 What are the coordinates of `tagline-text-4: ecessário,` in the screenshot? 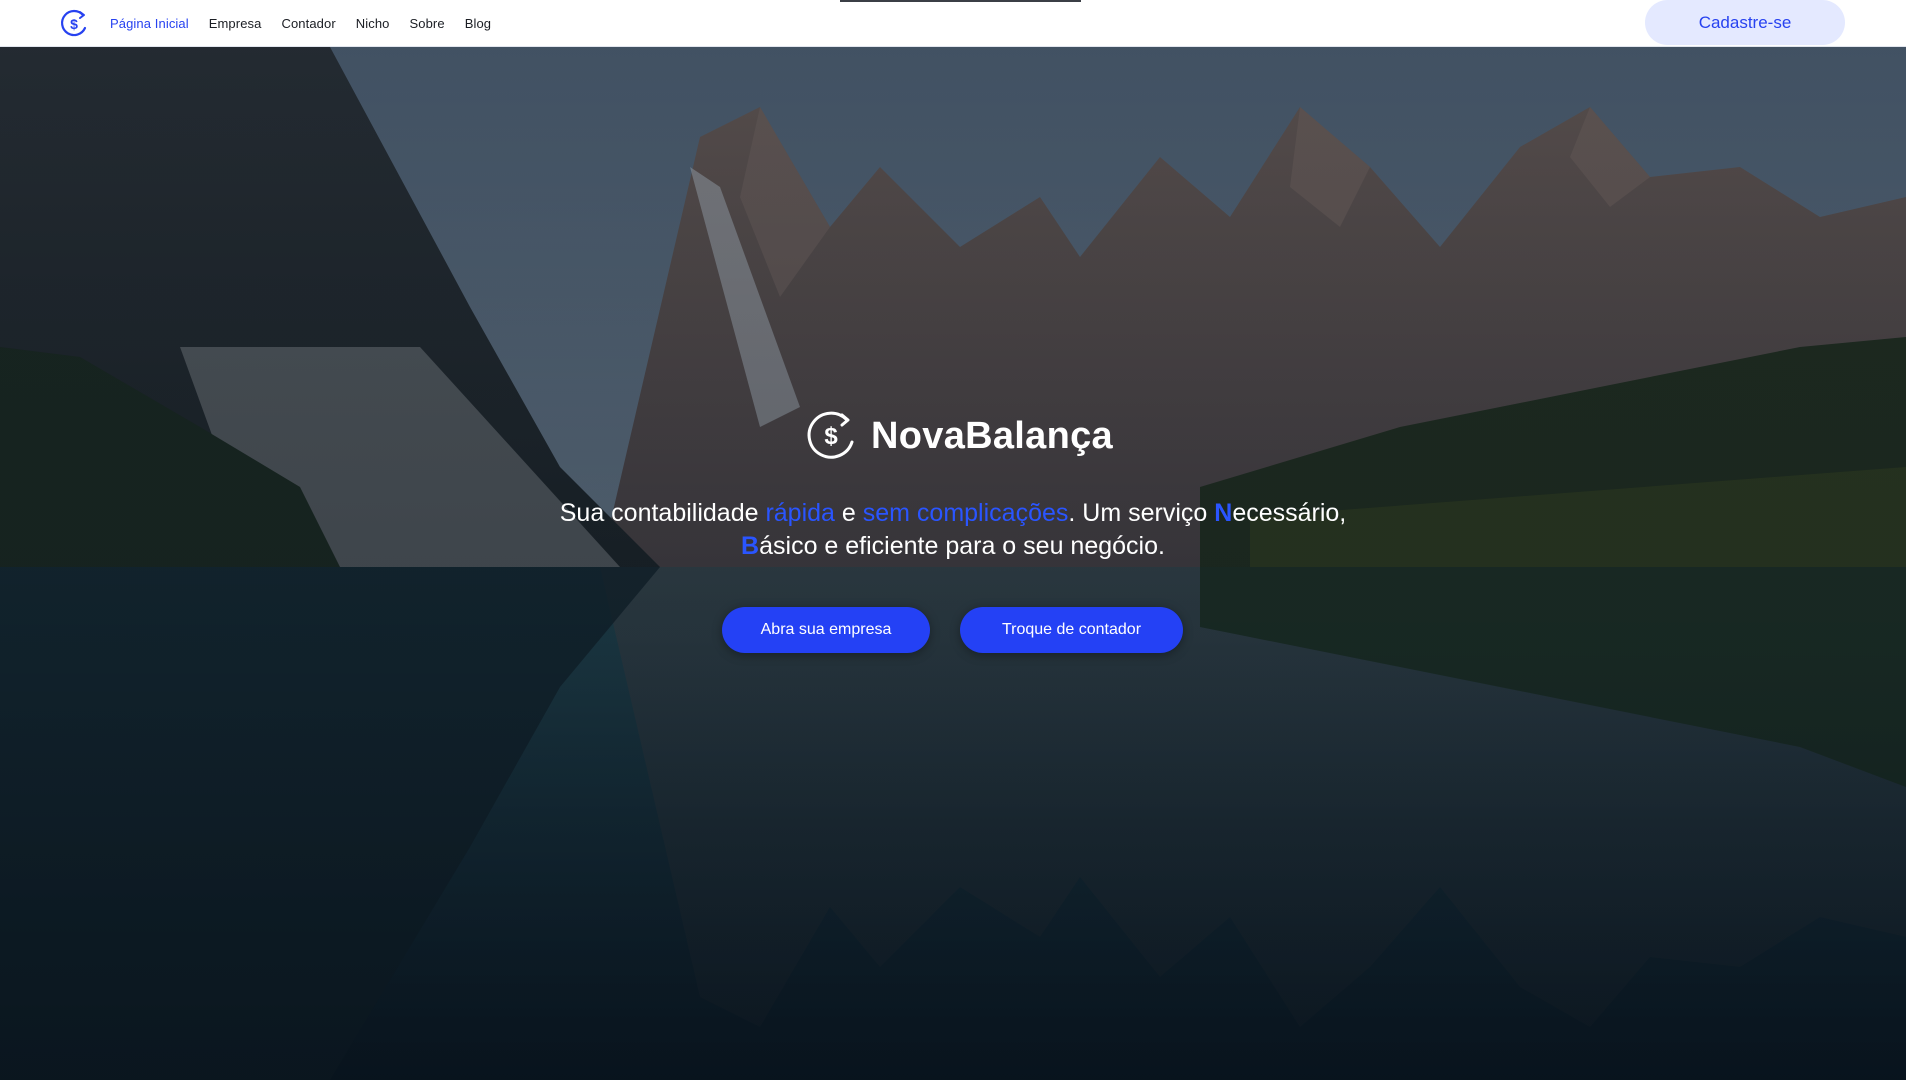 It's located at (1289, 513).